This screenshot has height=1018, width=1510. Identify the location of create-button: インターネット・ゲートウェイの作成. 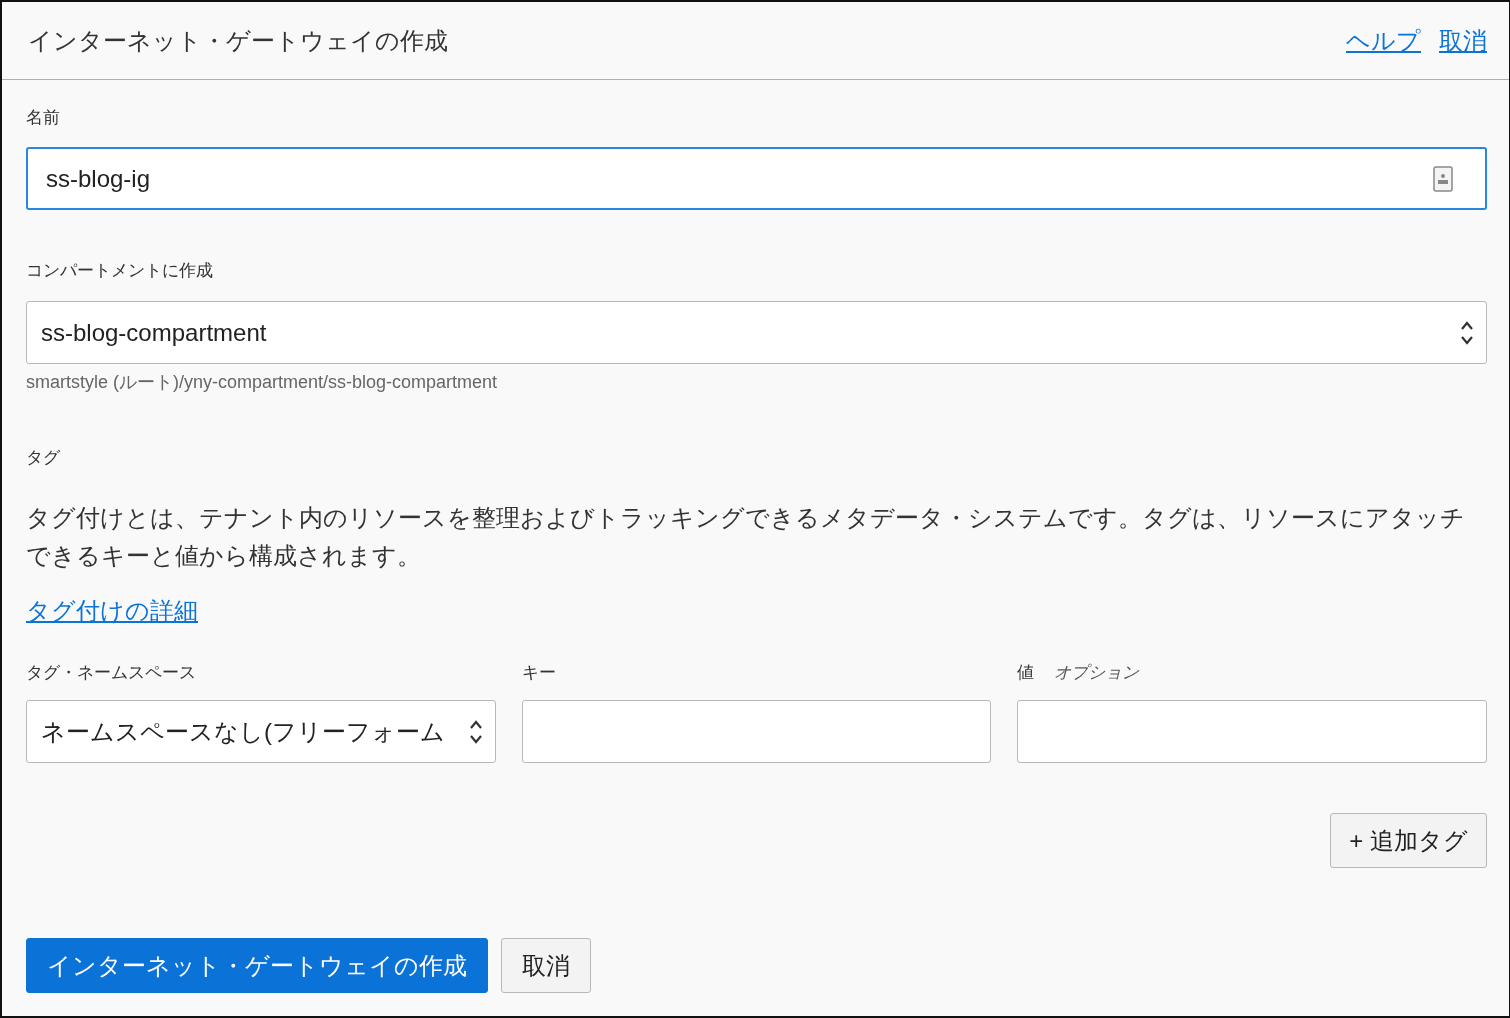
(257, 965).